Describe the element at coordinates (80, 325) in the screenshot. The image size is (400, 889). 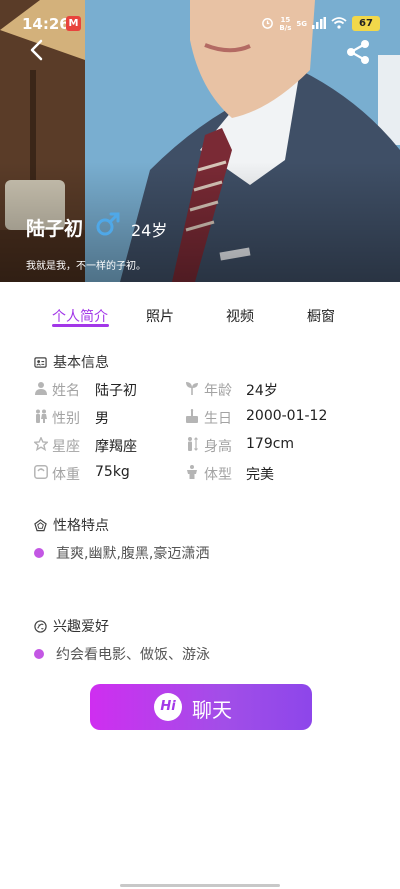
I see `active-tab-indicator` at that location.